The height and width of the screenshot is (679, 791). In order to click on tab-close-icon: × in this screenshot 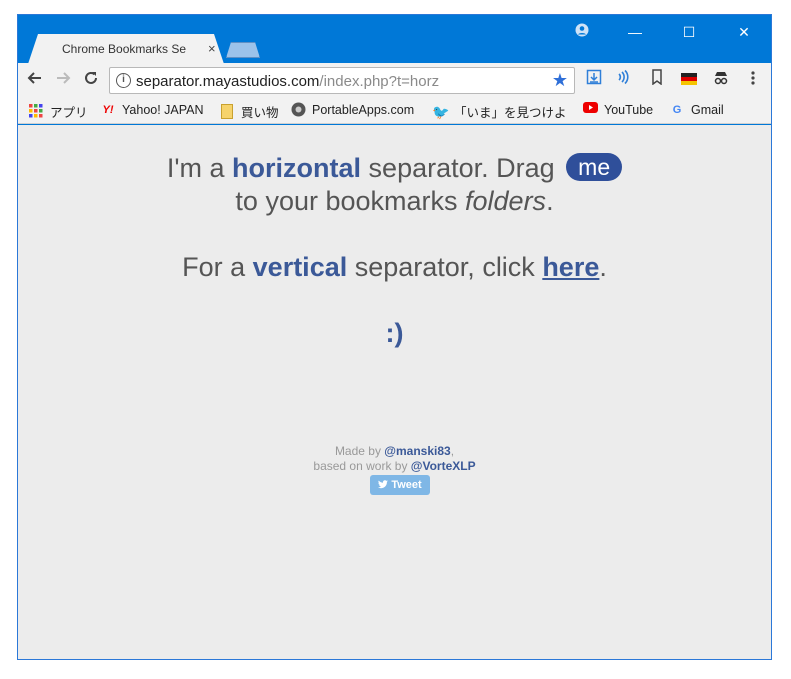, I will do `click(212, 48)`.